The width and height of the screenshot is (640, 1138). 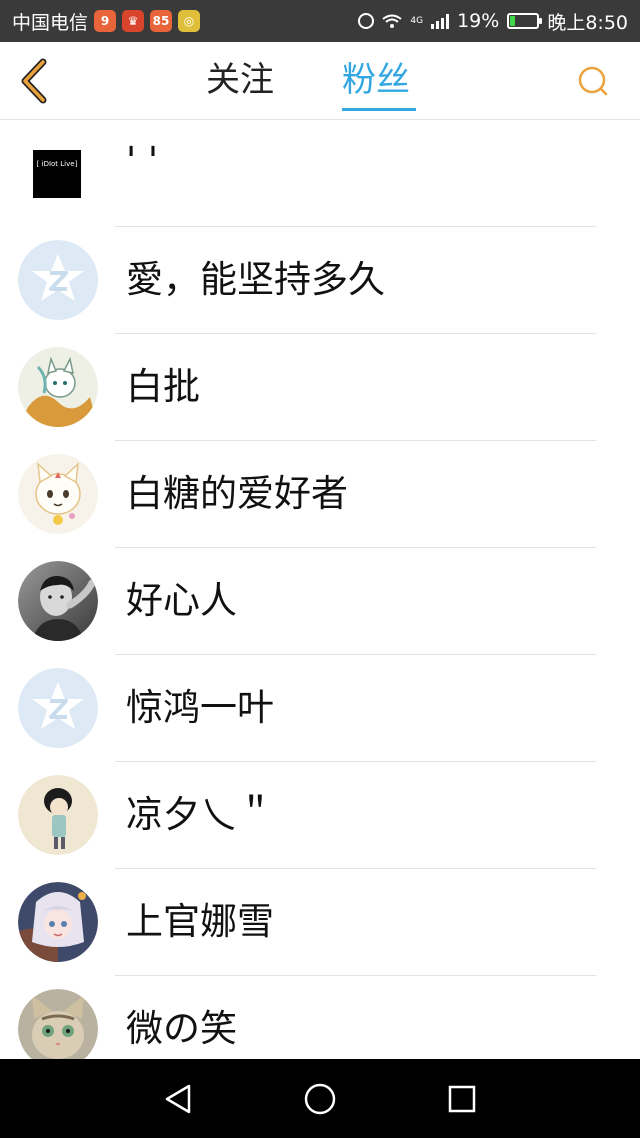 I want to click on follower-name: 愛，能坚持多久, so click(x=255, y=279).